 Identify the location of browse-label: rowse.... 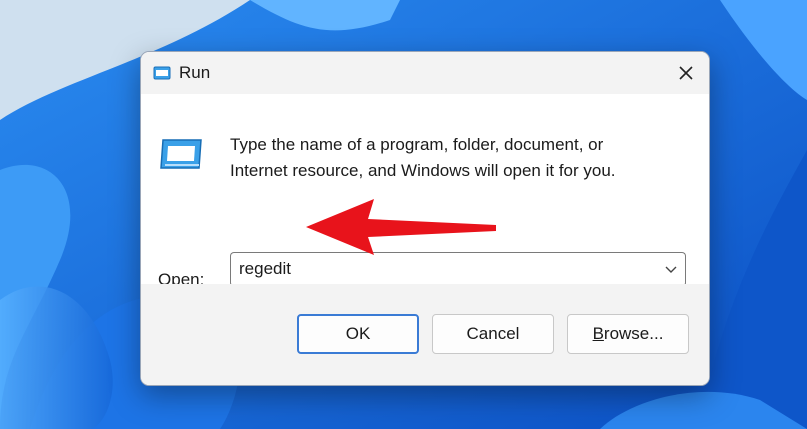
(633, 333).